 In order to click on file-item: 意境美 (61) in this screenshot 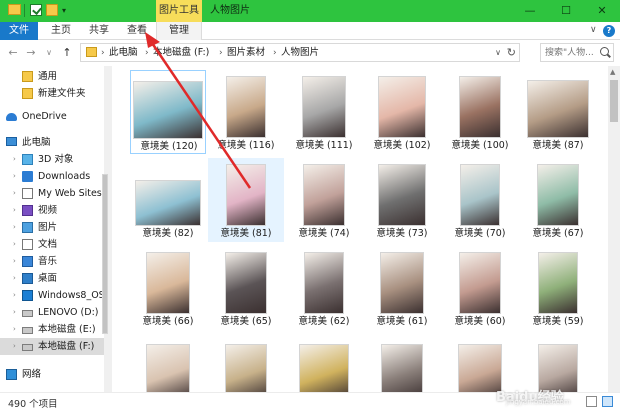, I will do `click(402, 288)`.